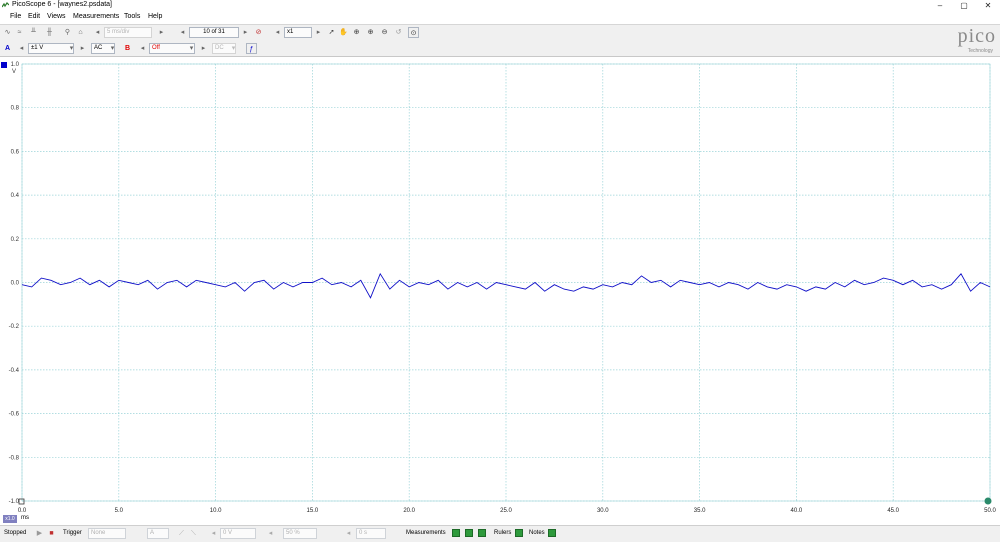  Describe the element at coordinates (14, 327) in the screenshot. I see `y-tick-label: -0.2` at that location.